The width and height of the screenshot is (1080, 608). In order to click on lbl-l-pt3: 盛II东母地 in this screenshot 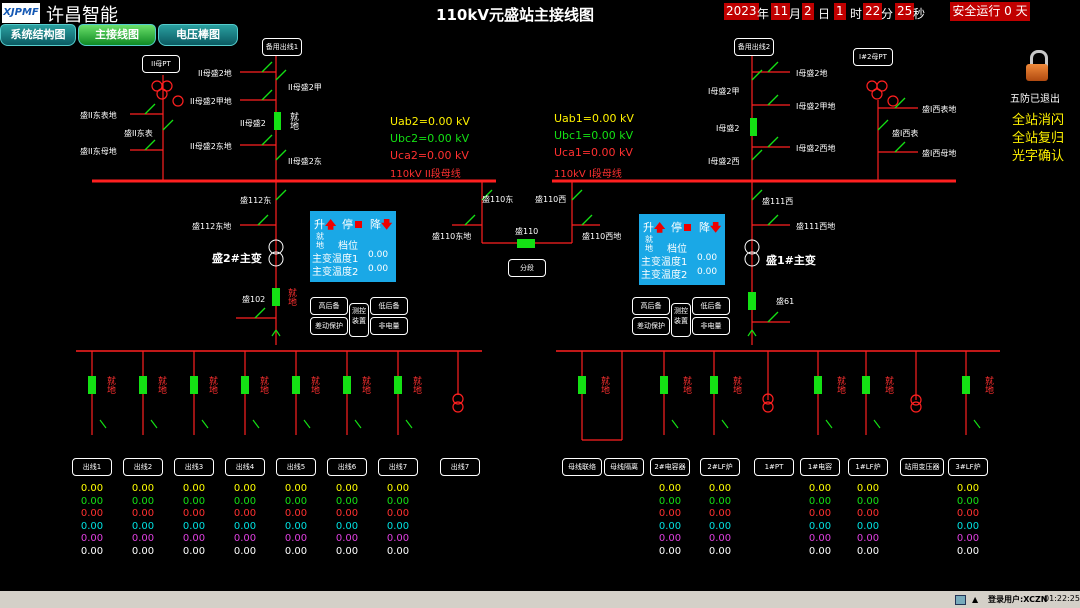, I will do `click(98, 151)`.